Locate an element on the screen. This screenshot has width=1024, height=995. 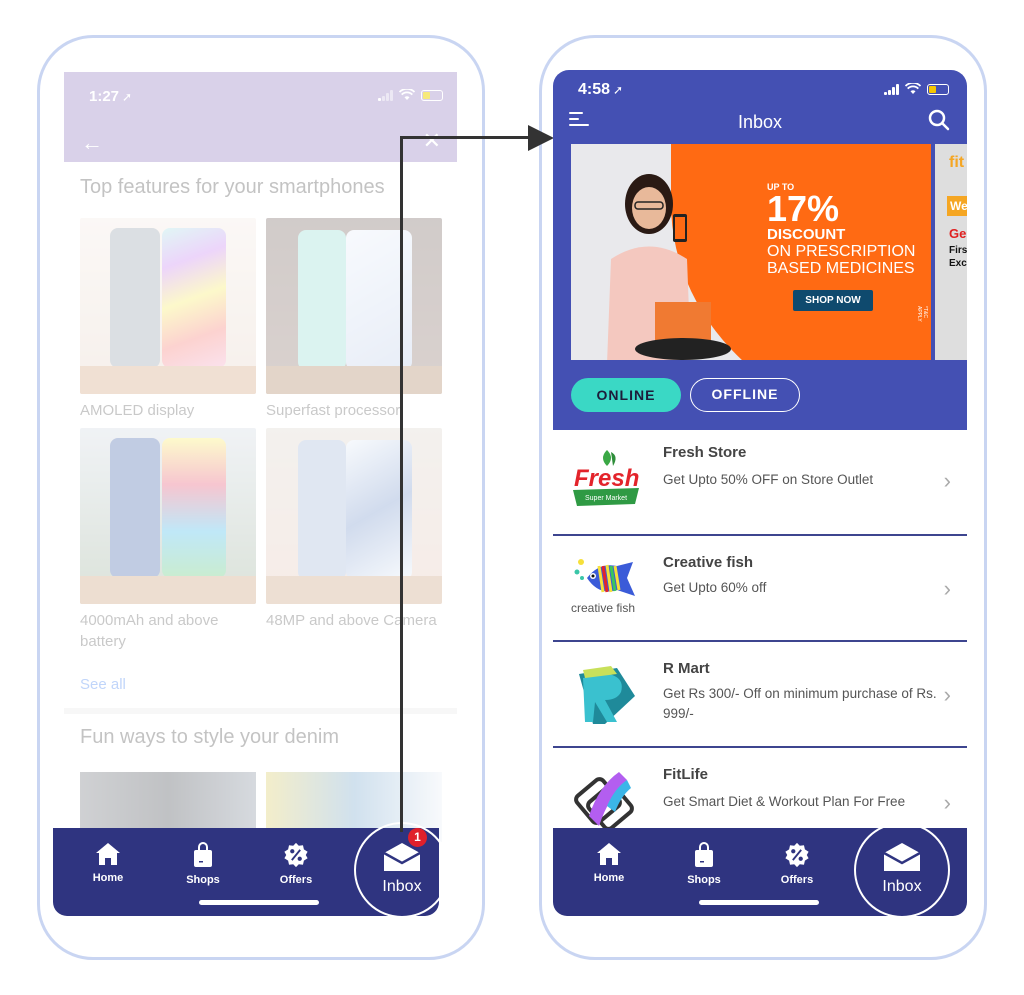
nav-inbox: Inbox is located at coordinates (902, 870).